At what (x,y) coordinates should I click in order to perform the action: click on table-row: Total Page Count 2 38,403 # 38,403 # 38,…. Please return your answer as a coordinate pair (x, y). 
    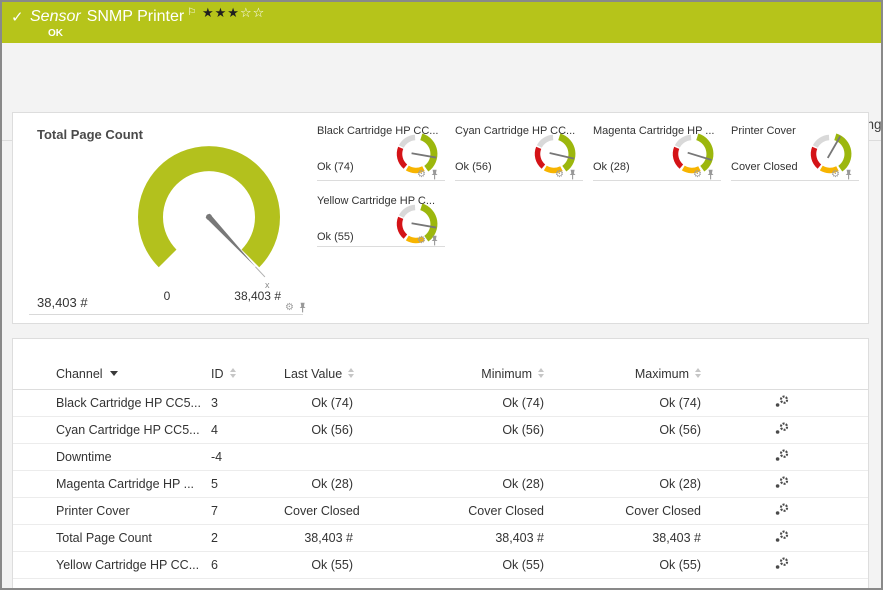
    Looking at the image, I should click on (440, 538).